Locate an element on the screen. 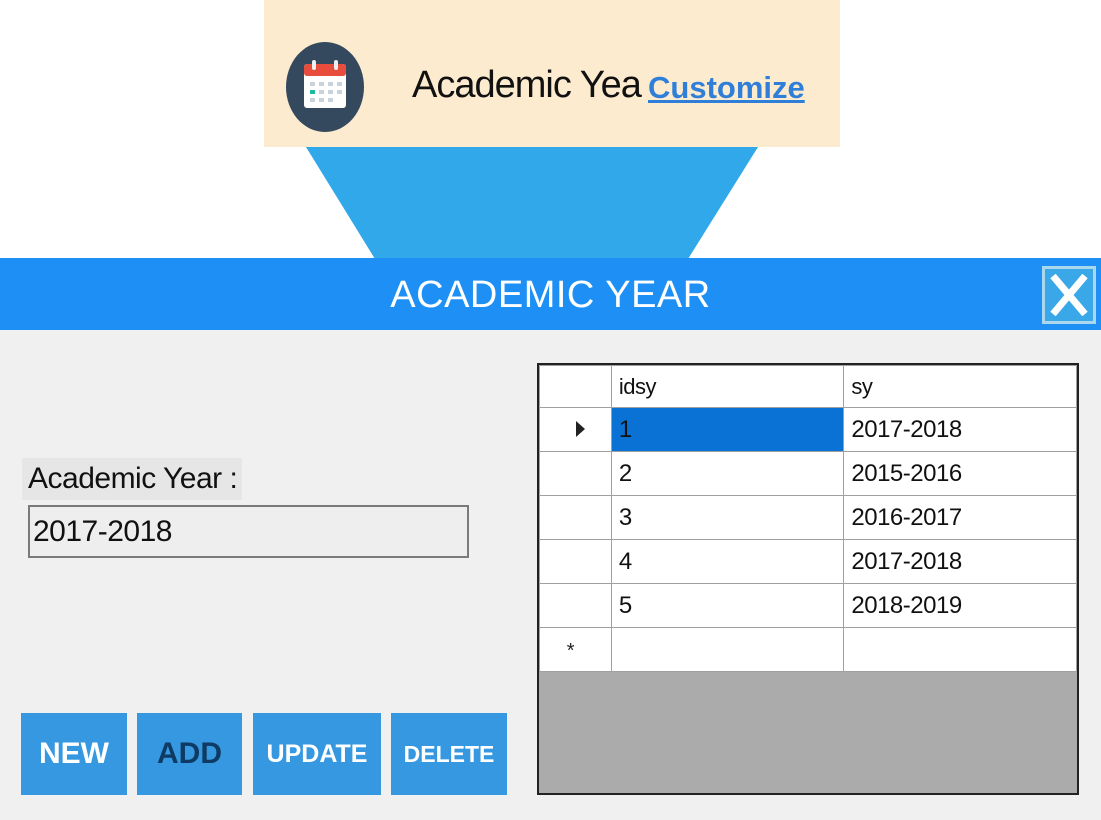 The image size is (1101, 820). grid-header-row: idsy sy is located at coordinates (808, 386).